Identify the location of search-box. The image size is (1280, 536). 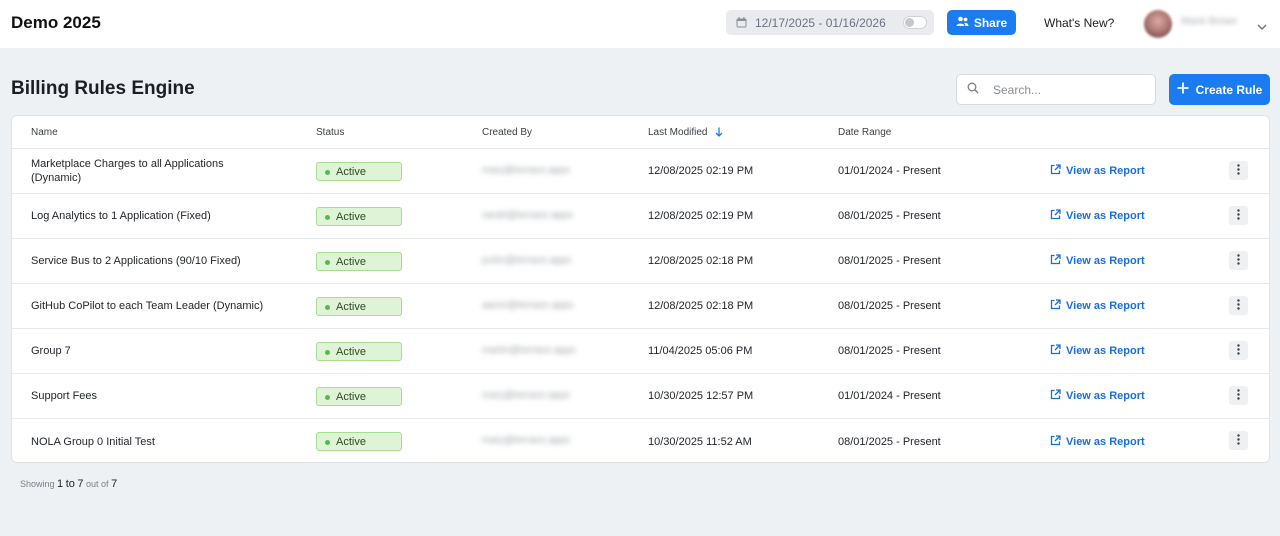
(1056, 89).